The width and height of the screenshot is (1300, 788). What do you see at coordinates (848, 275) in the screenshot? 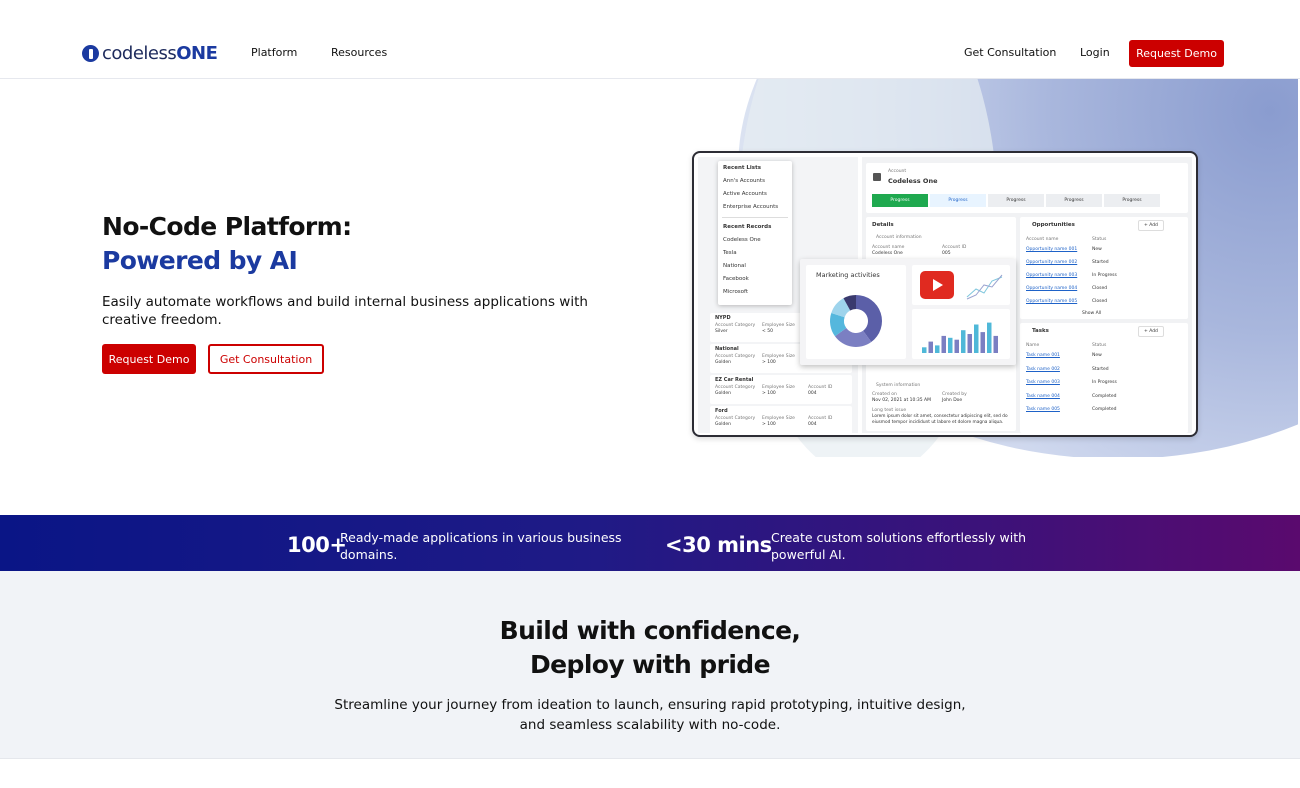
I see `popup-title: Marketing activities` at bounding box center [848, 275].